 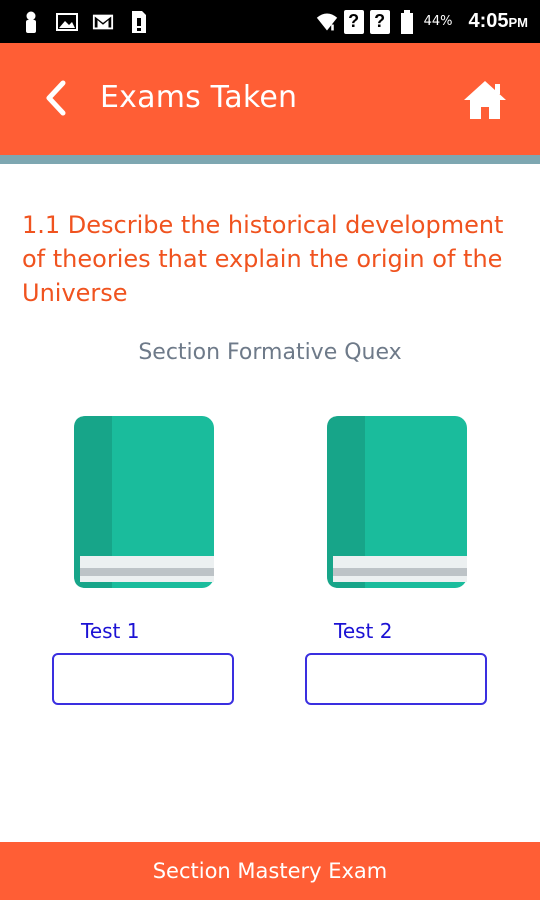 I want to click on test-1-label: Test 1, so click(x=110, y=631).